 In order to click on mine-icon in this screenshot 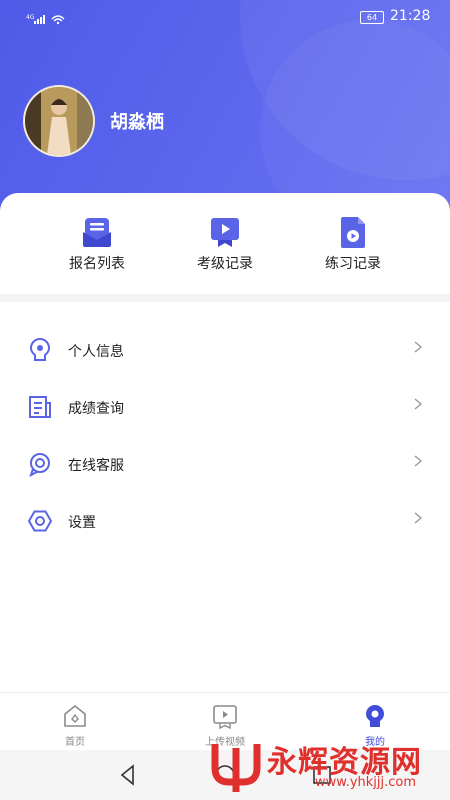, I will do `click(375, 716)`.